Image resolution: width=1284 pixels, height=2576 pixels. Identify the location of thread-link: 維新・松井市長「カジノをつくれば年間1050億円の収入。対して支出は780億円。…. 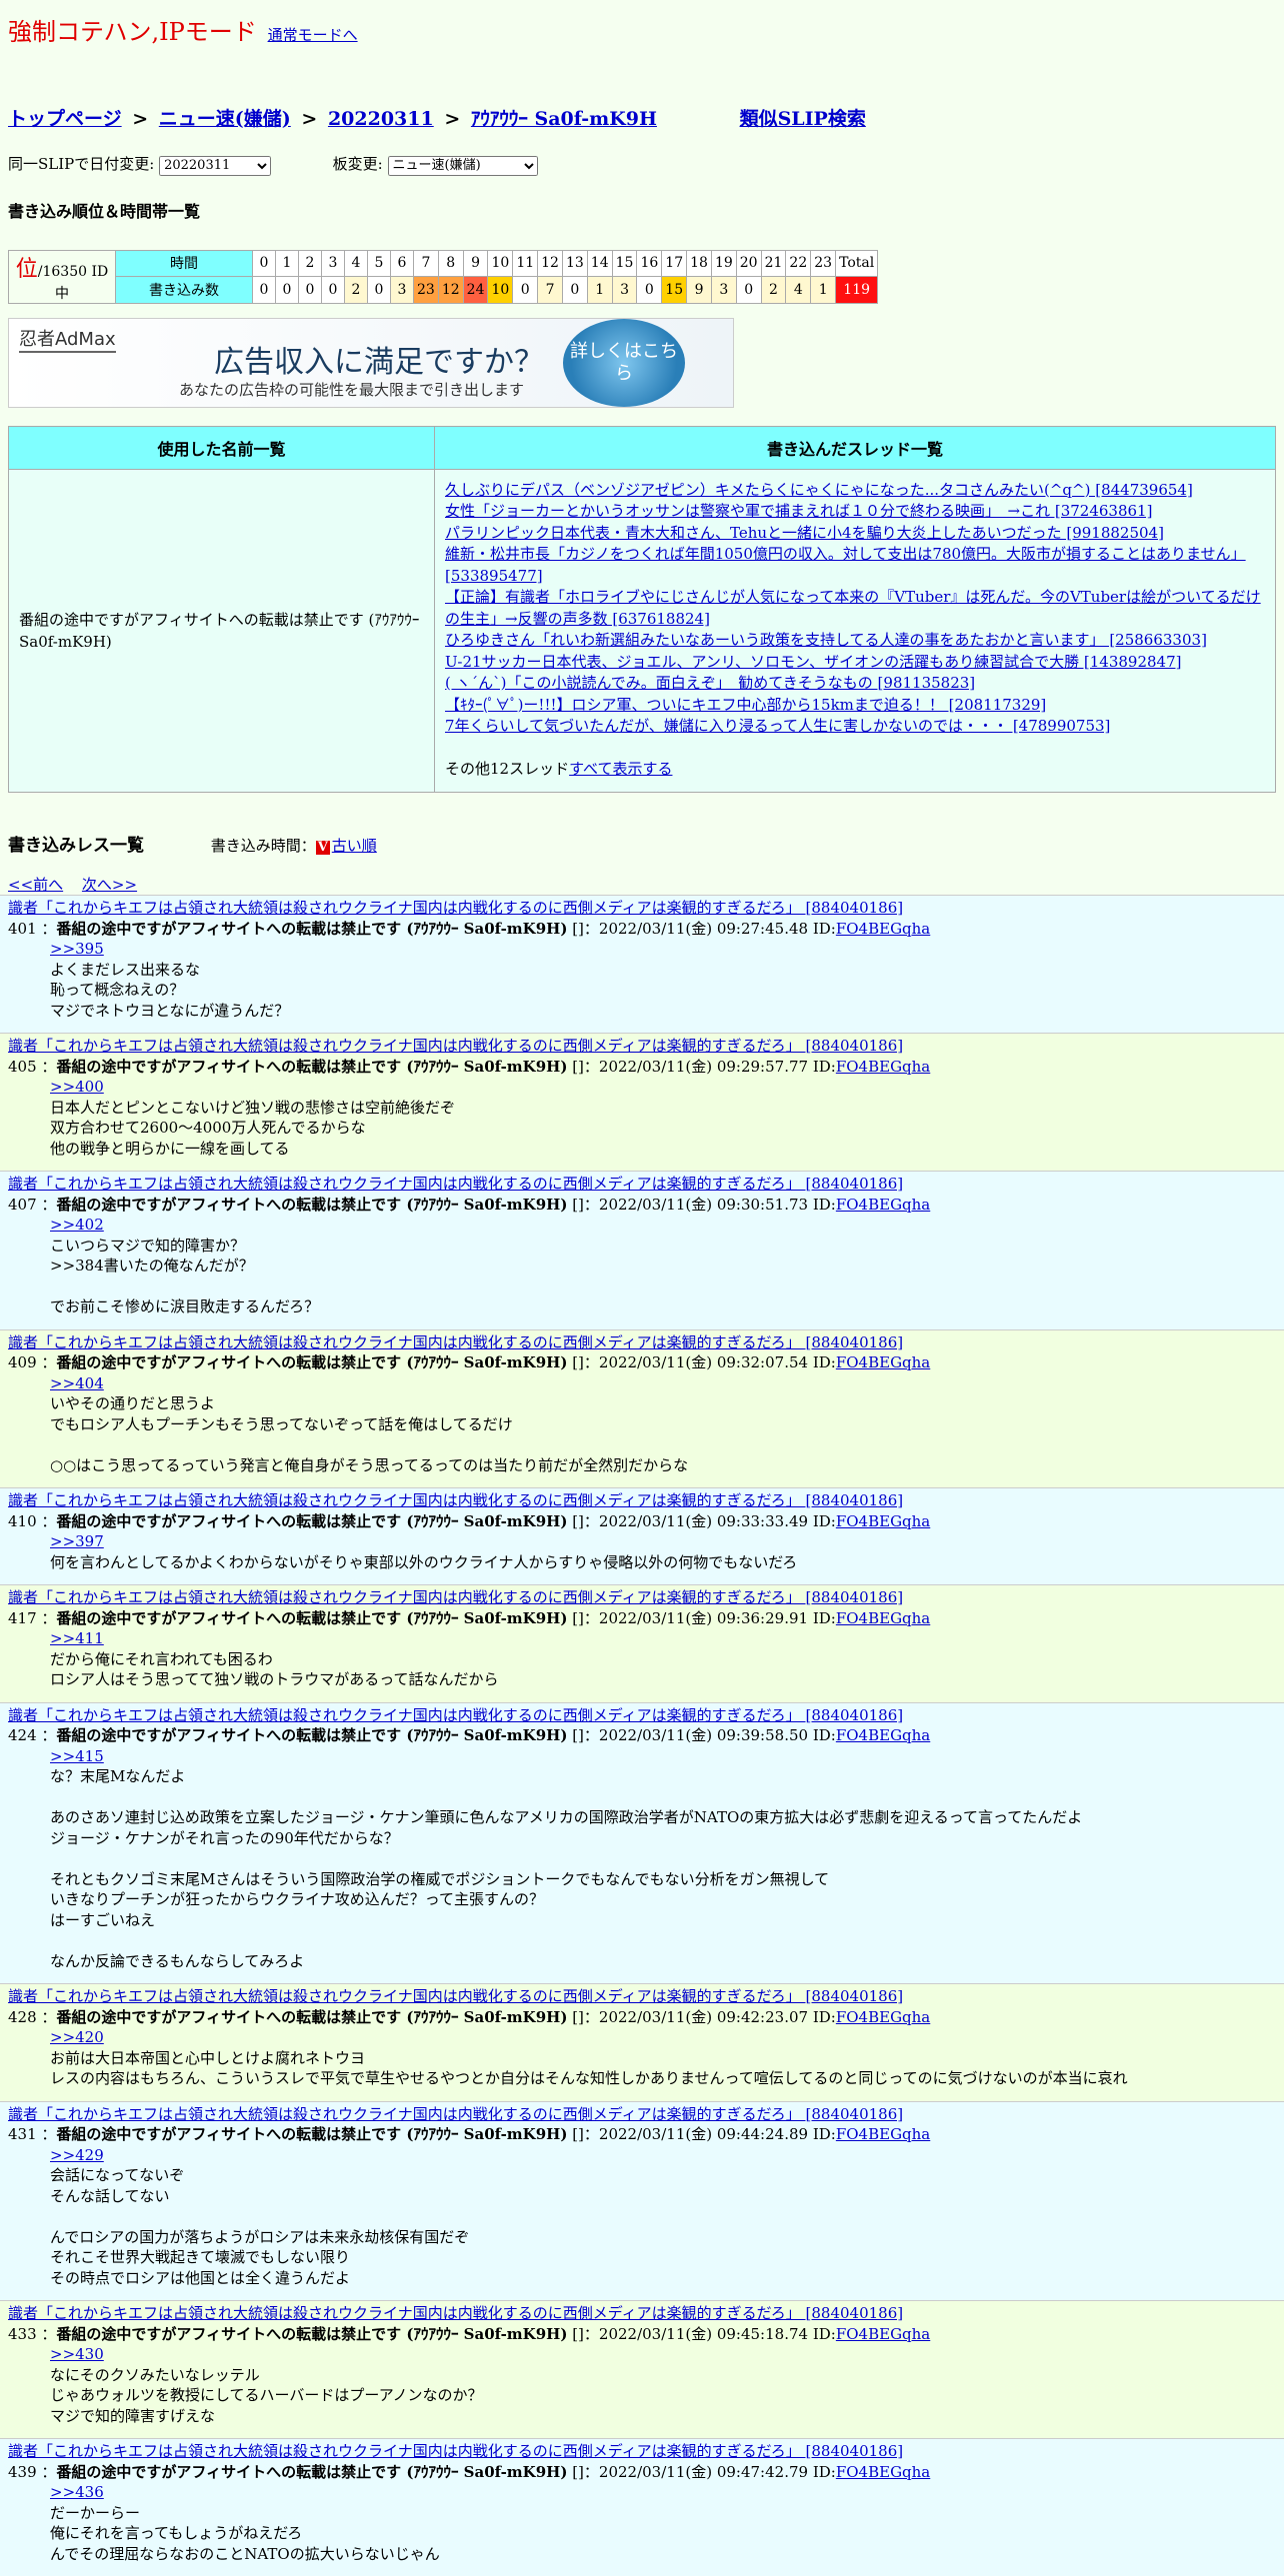
(855, 565).